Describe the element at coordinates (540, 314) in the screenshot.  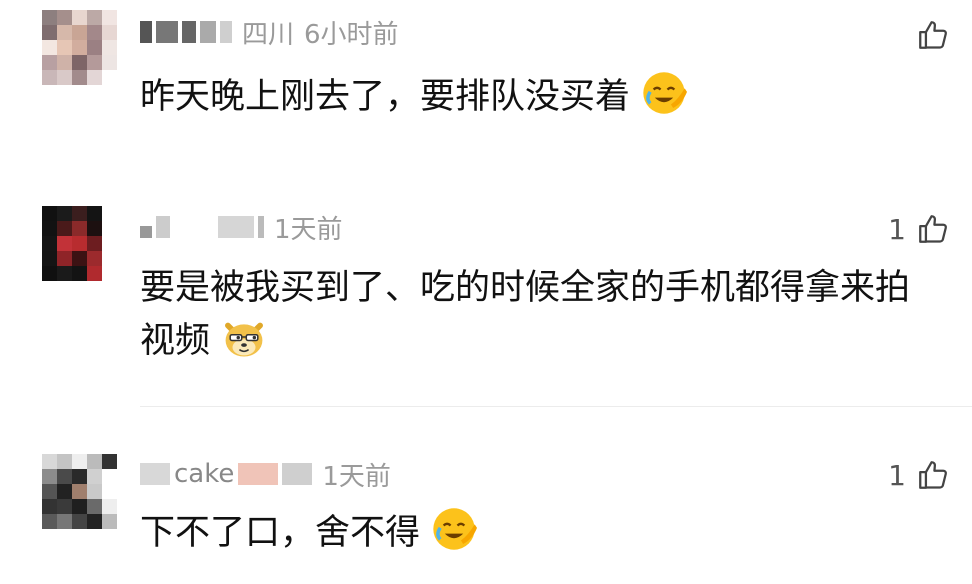
I see `comment-text: 要是被我买到了、吃的时候全家的手机都得拿来拍视频` at that location.